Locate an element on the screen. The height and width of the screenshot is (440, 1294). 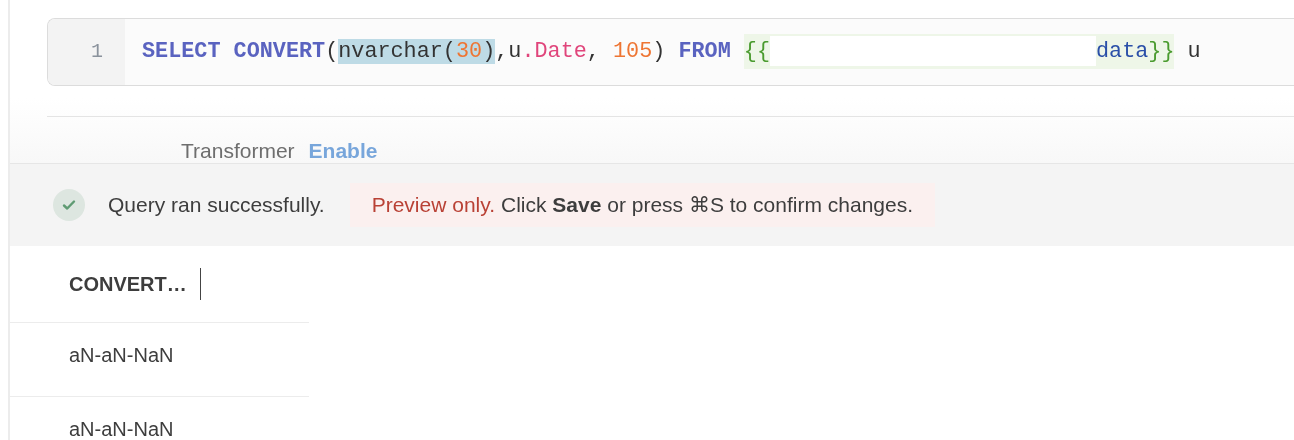
save-hint: Click Save or press ⌘S to confirm changes. is located at coordinates (707, 204).